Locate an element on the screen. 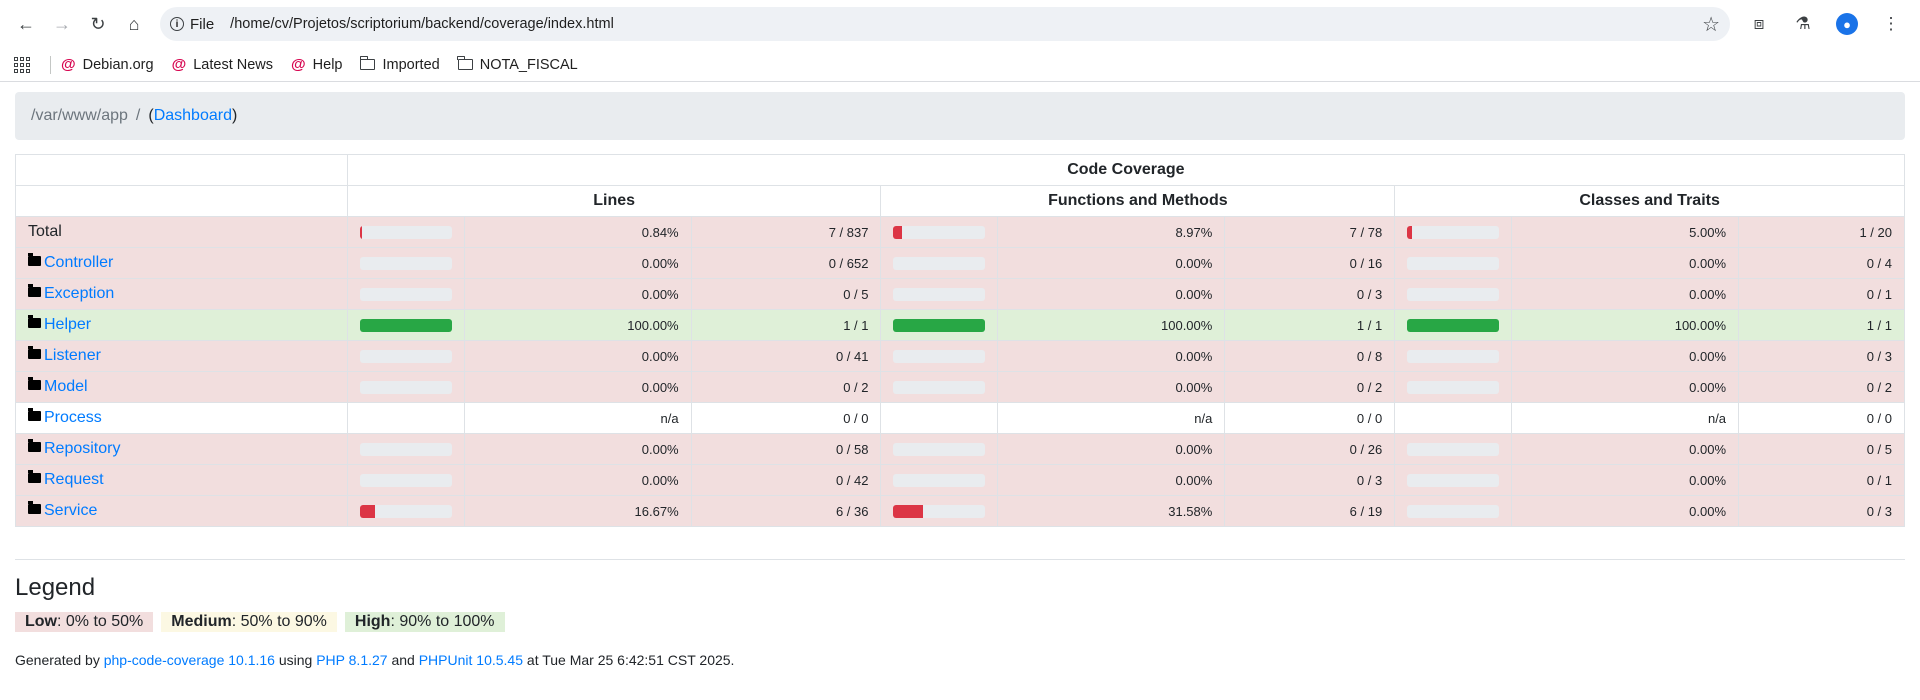  dashboard-link: Dashboard is located at coordinates (193, 116).